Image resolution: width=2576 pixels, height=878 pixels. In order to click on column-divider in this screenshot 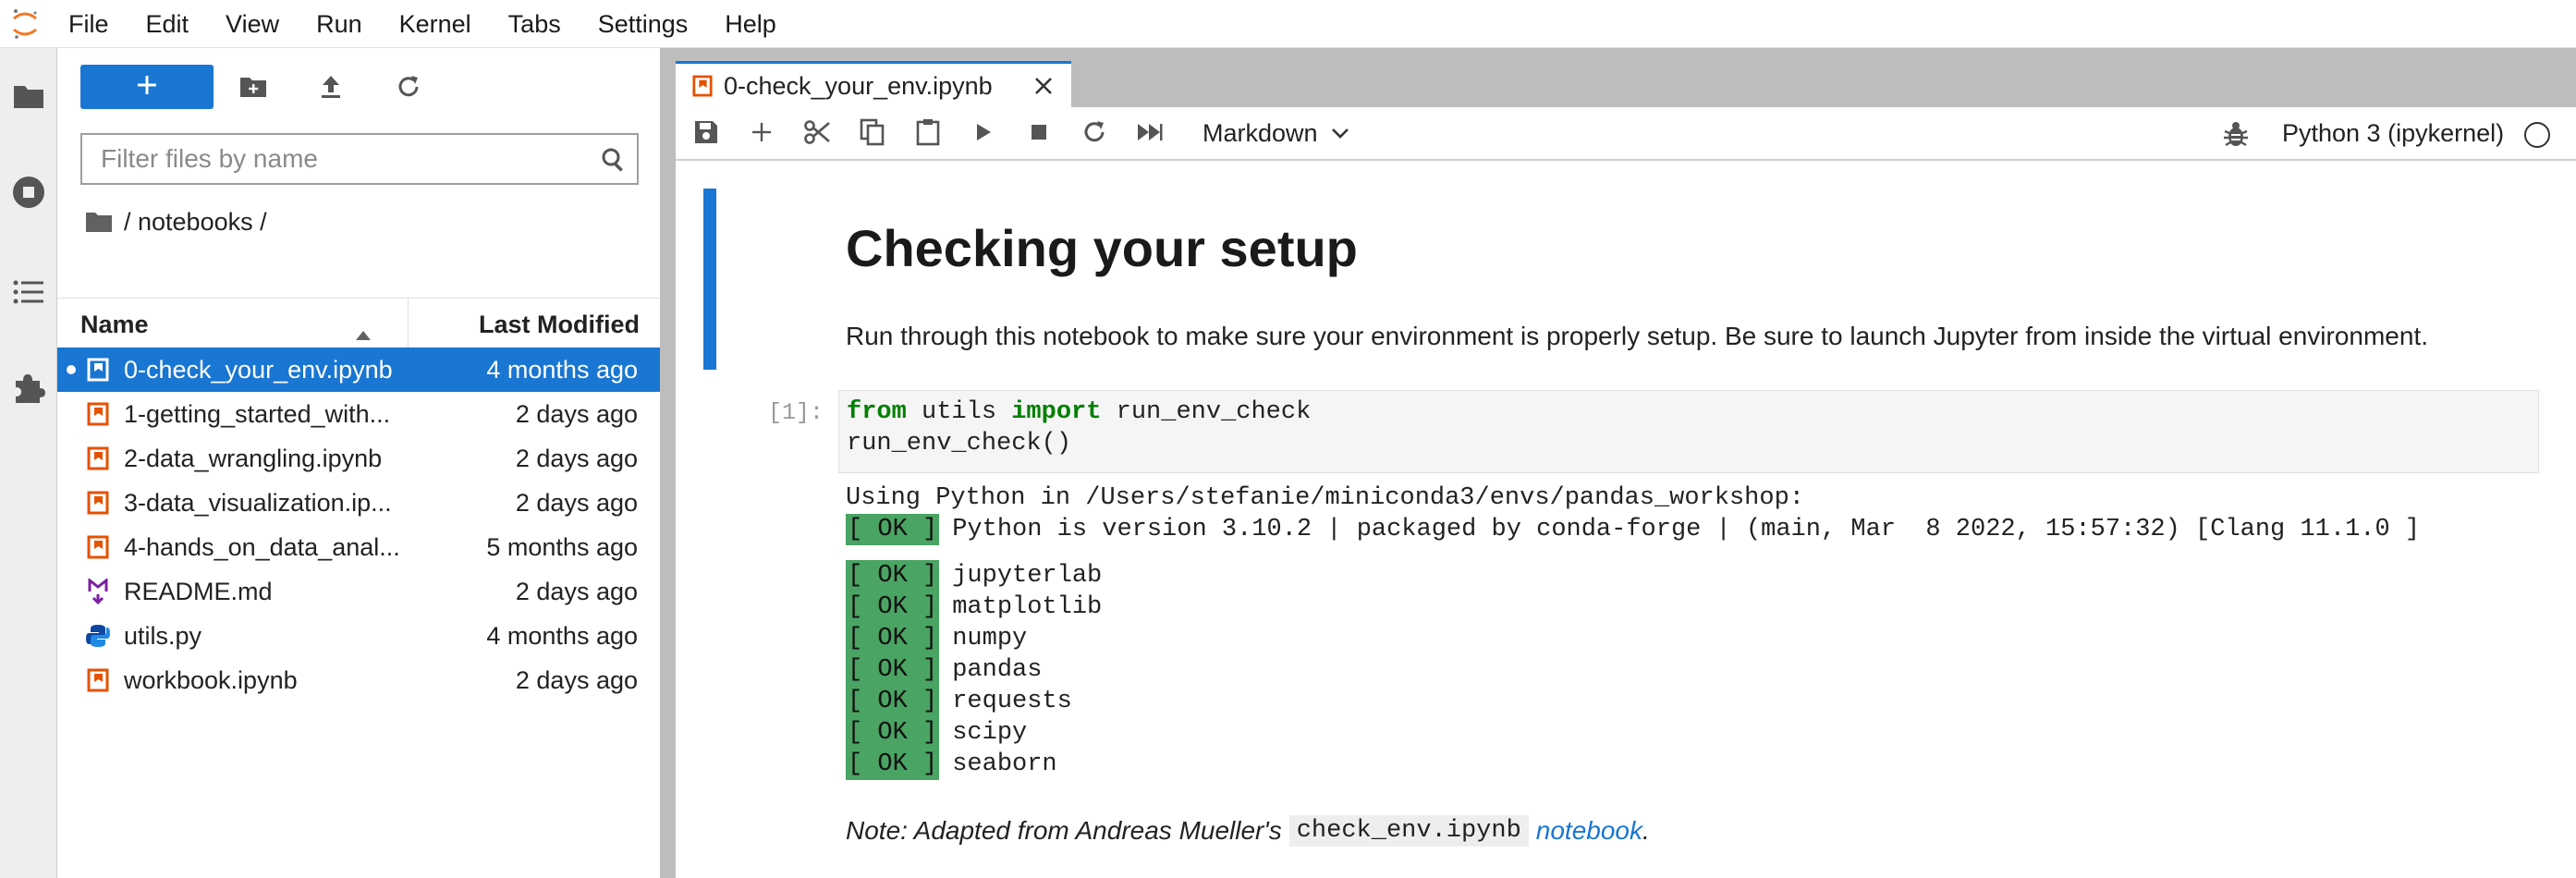, I will do `click(408, 324)`.